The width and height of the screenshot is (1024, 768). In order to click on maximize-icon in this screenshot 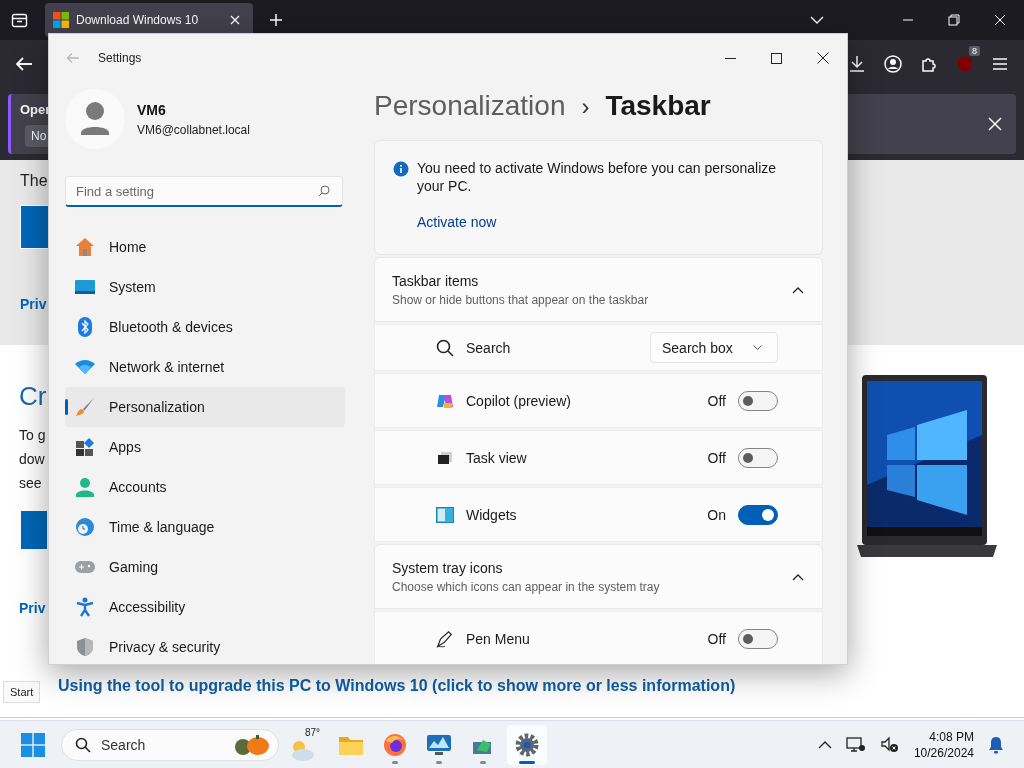, I will do `click(776, 58)`.